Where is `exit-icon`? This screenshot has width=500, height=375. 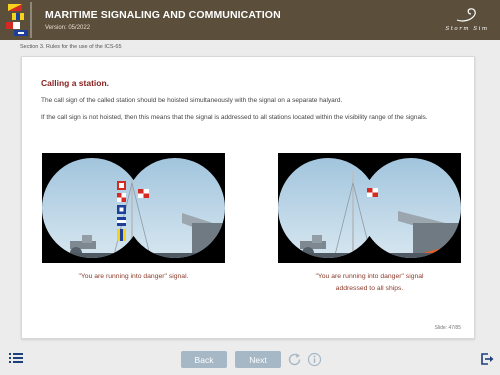
exit-icon is located at coordinates (487, 359).